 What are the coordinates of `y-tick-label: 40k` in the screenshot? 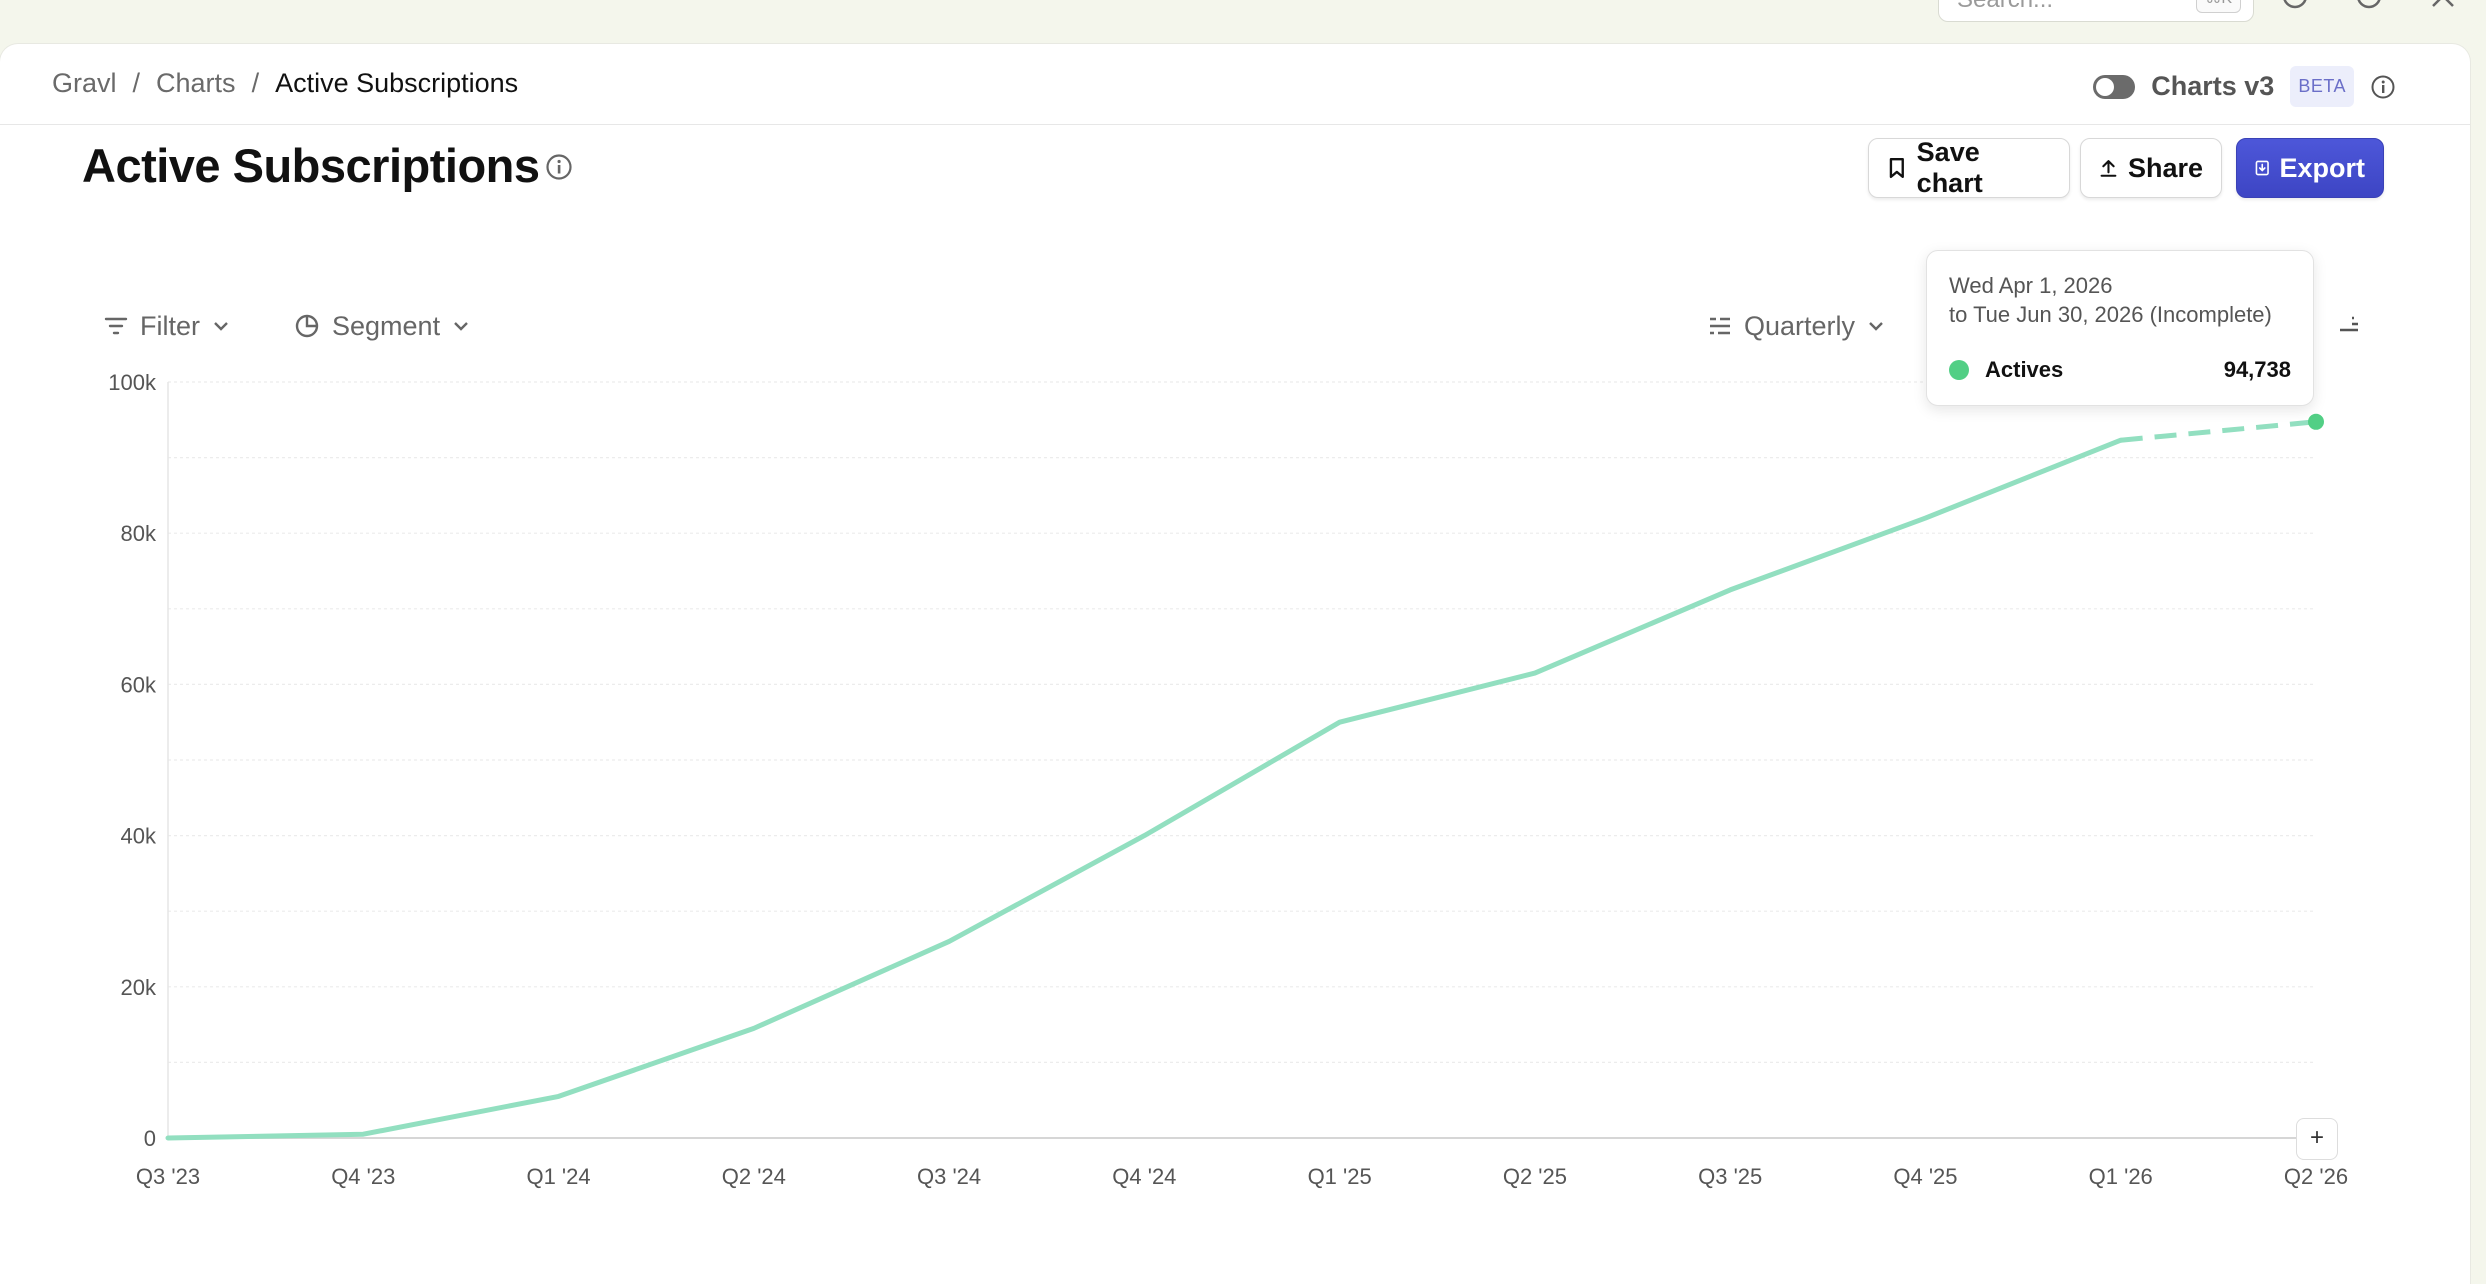 It's located at (139, 836).